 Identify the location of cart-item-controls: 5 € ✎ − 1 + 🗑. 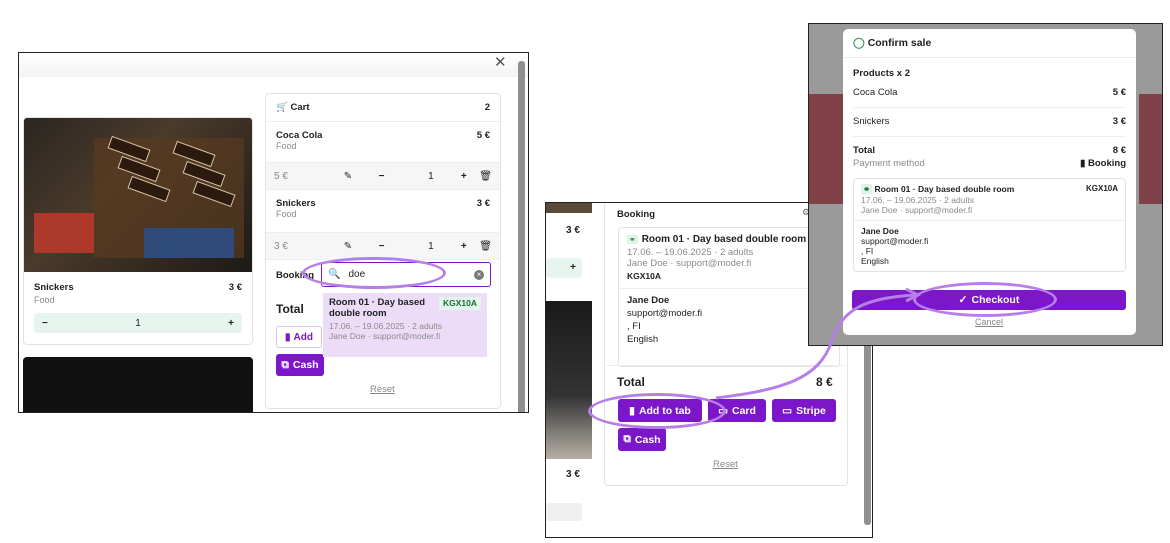
(383, 176).